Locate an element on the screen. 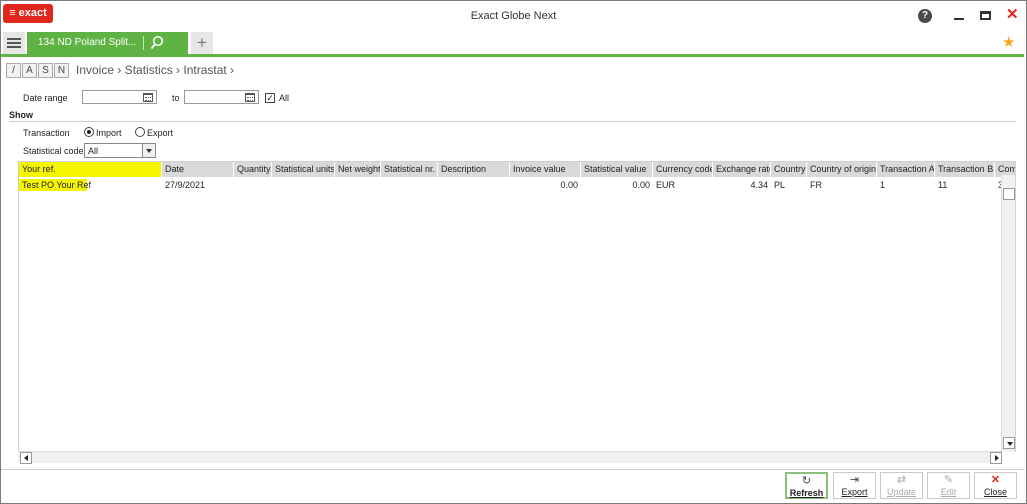 The height and width of the screenshot is (504, 1027). scroll-thumb is located at coordinates (1009, 194).